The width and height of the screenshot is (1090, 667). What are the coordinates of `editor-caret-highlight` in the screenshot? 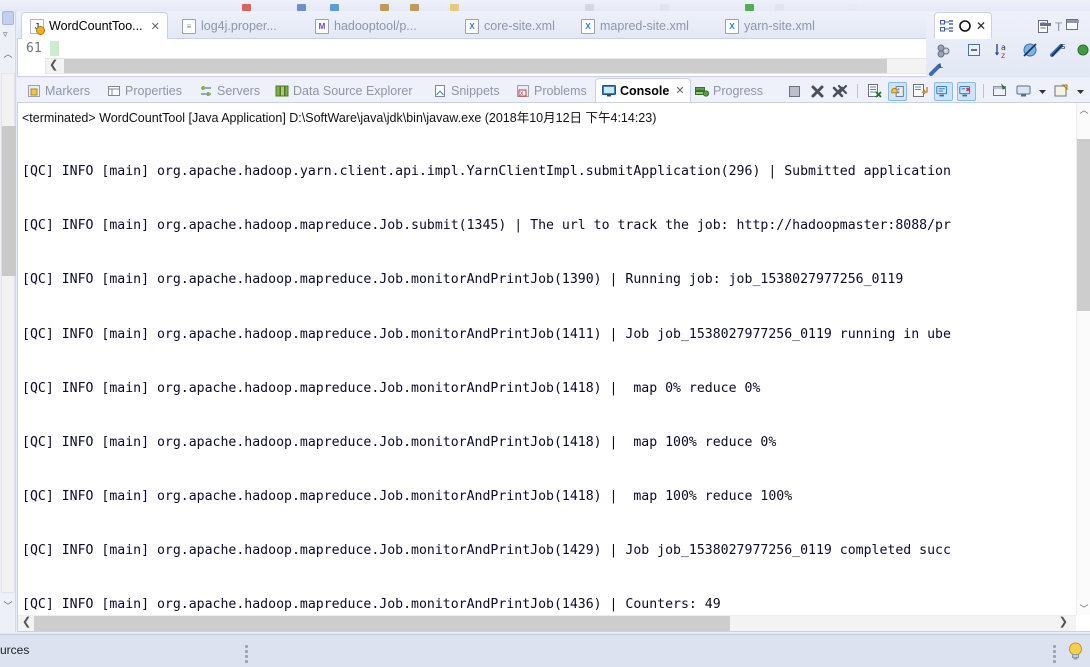 It's located at (54, 48).